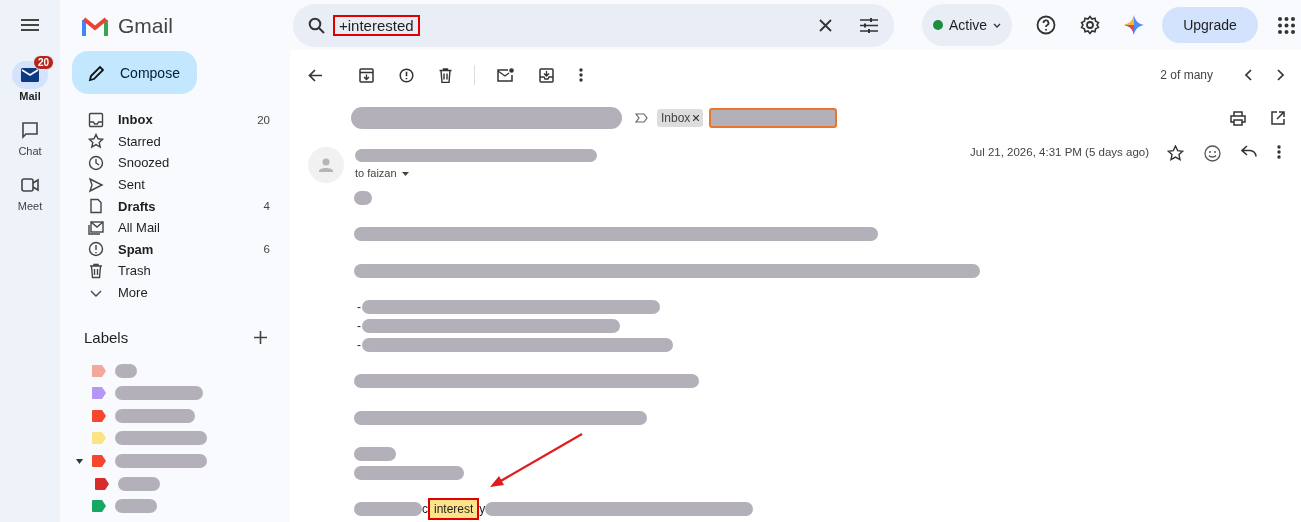  Describe the element at coordinates (1134, 25) in the screenshot. I see `sparkle-icon` at that location.